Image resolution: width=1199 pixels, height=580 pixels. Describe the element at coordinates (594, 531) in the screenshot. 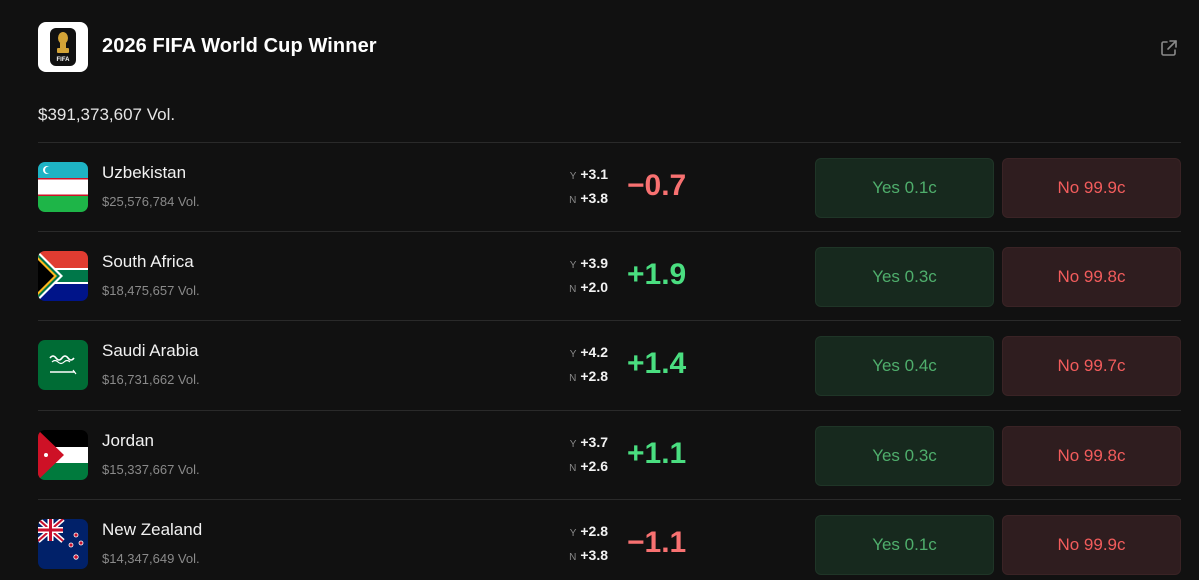

I see `yes-change-value: +2.8` at that location.